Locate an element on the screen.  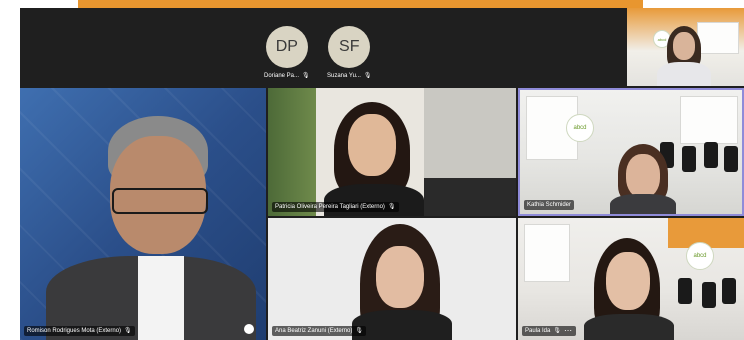
participant-name: Paula Ida is located at coordinates (538, 331).